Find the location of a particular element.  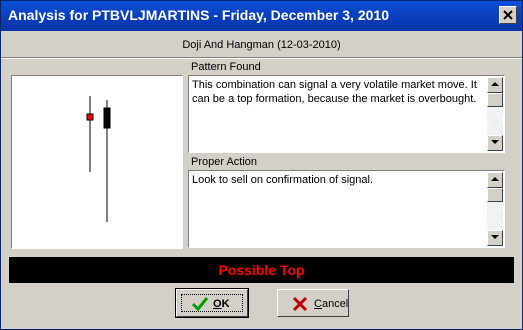

signal-status-bar: Possible Top is located at coordinates (261, 270).